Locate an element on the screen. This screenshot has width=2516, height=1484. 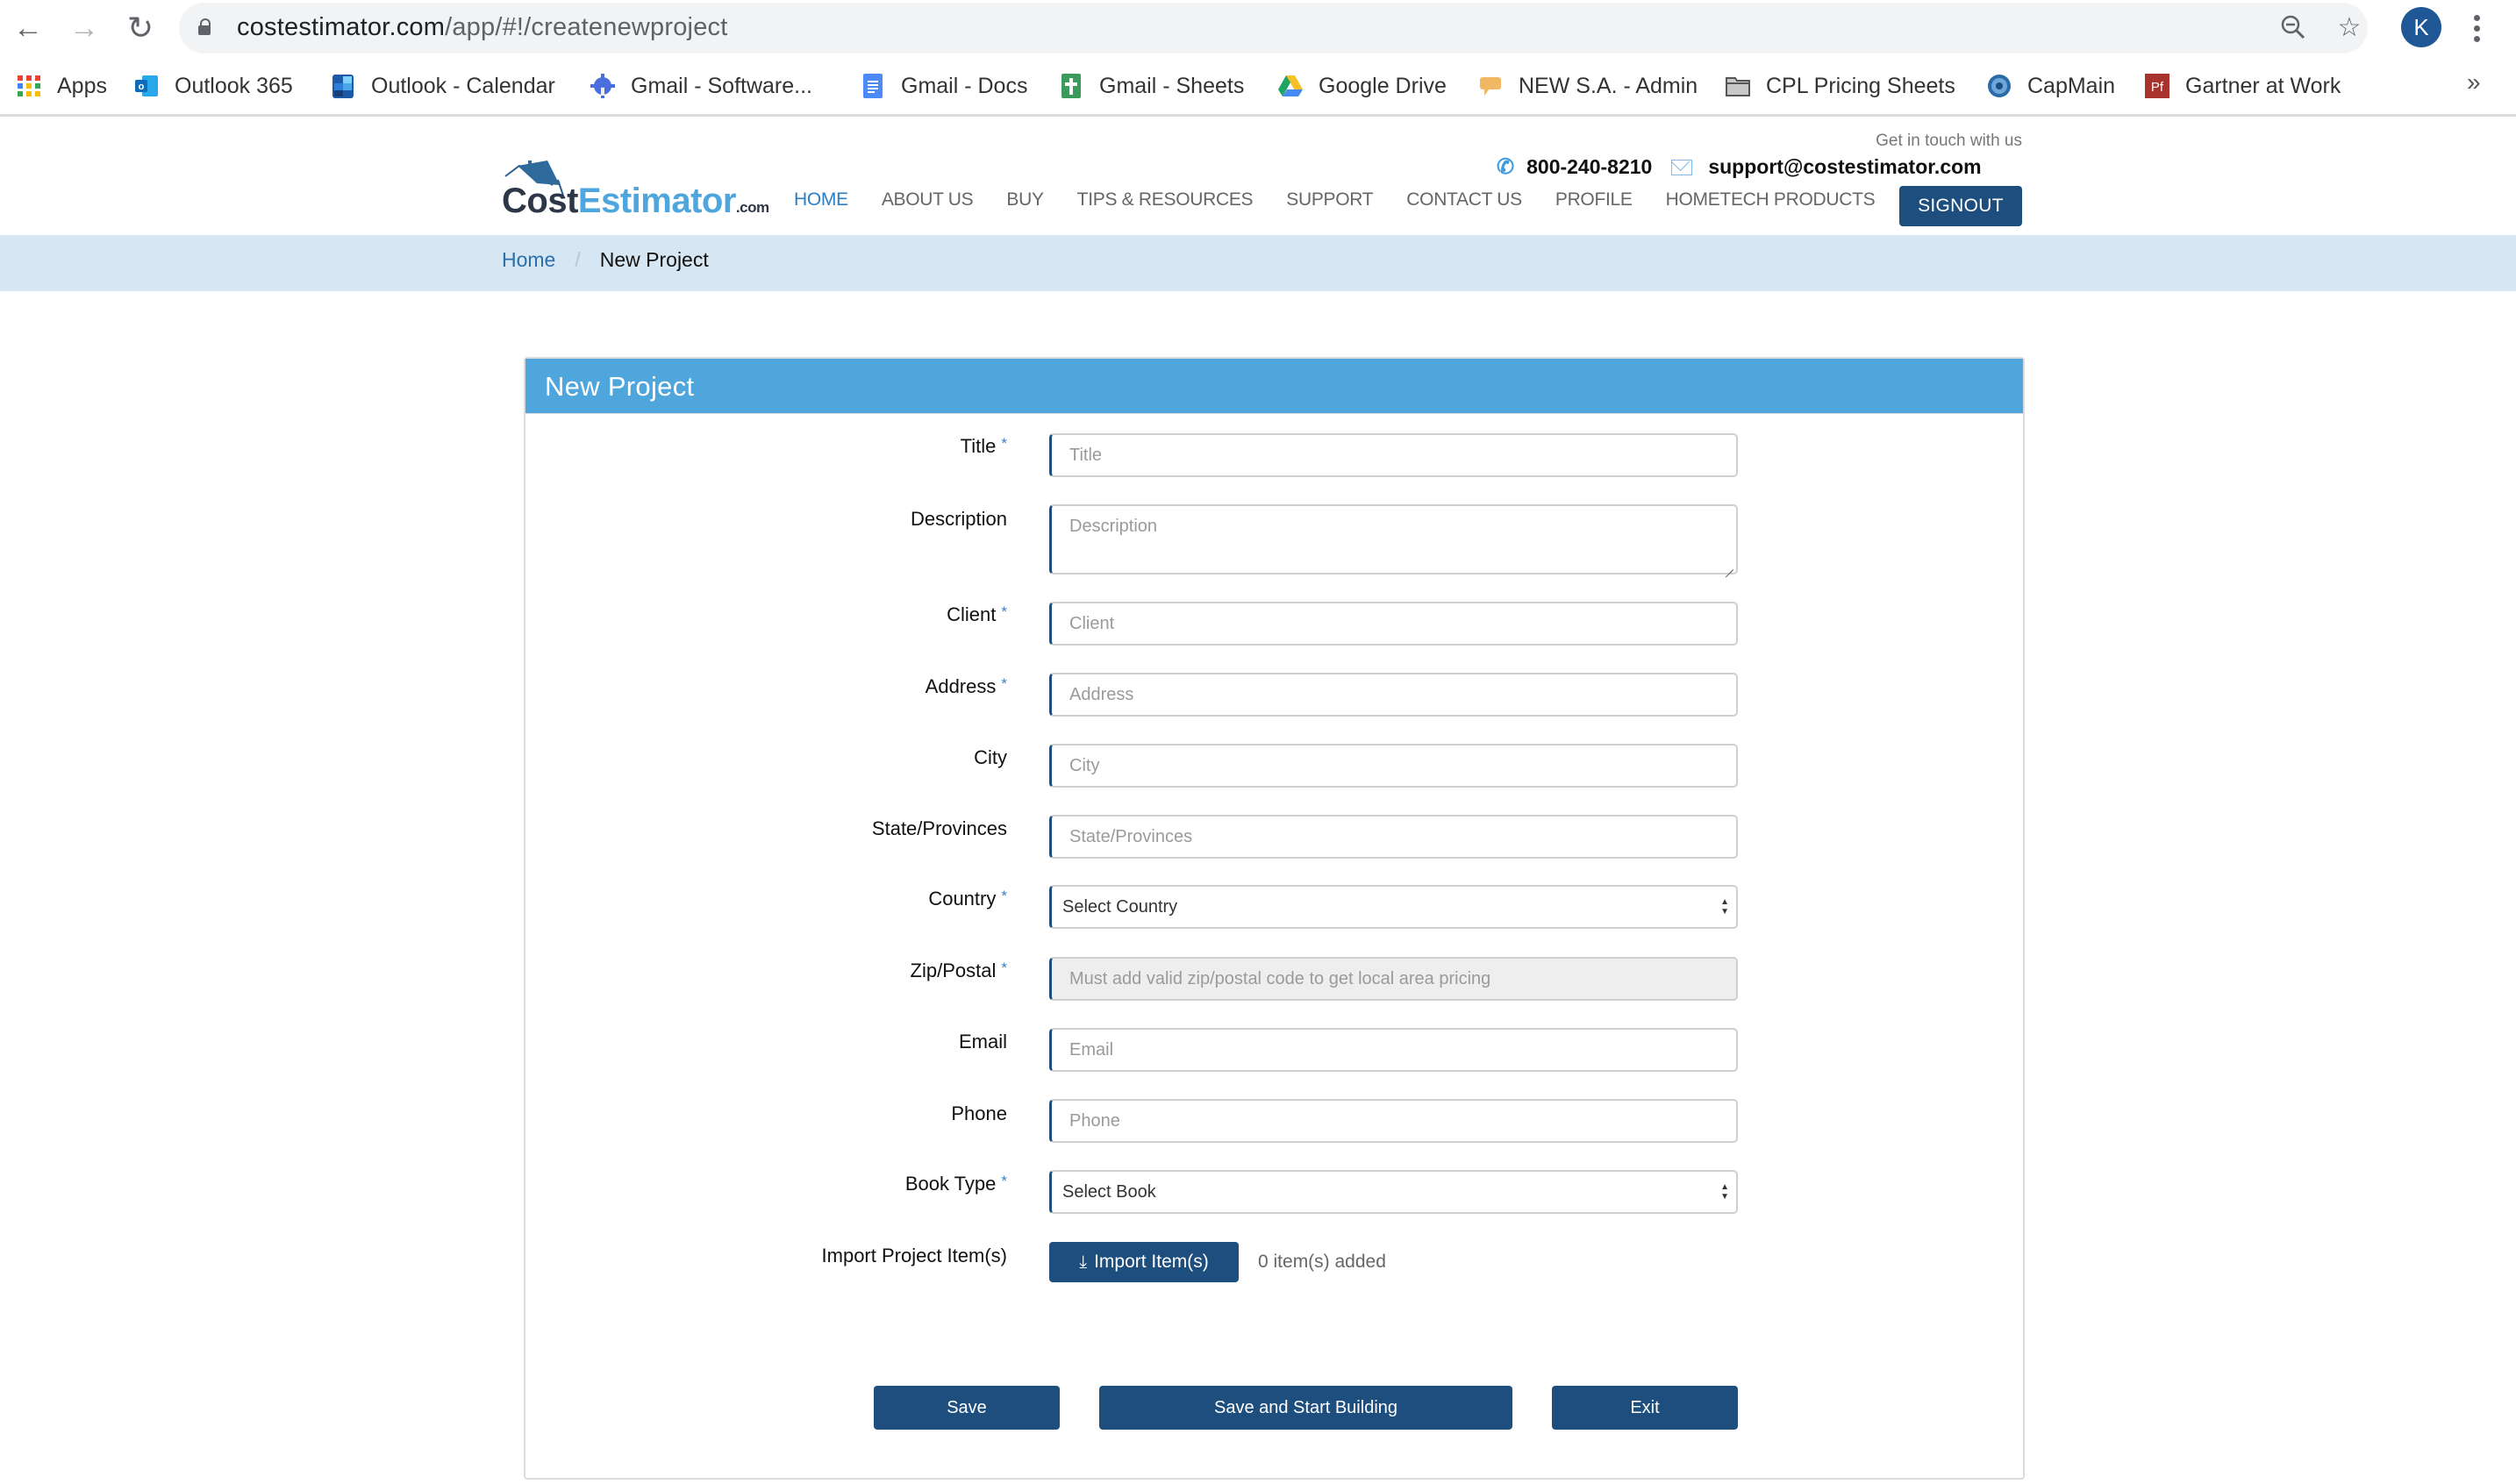
client-input is located at coordinates (1402, 623).